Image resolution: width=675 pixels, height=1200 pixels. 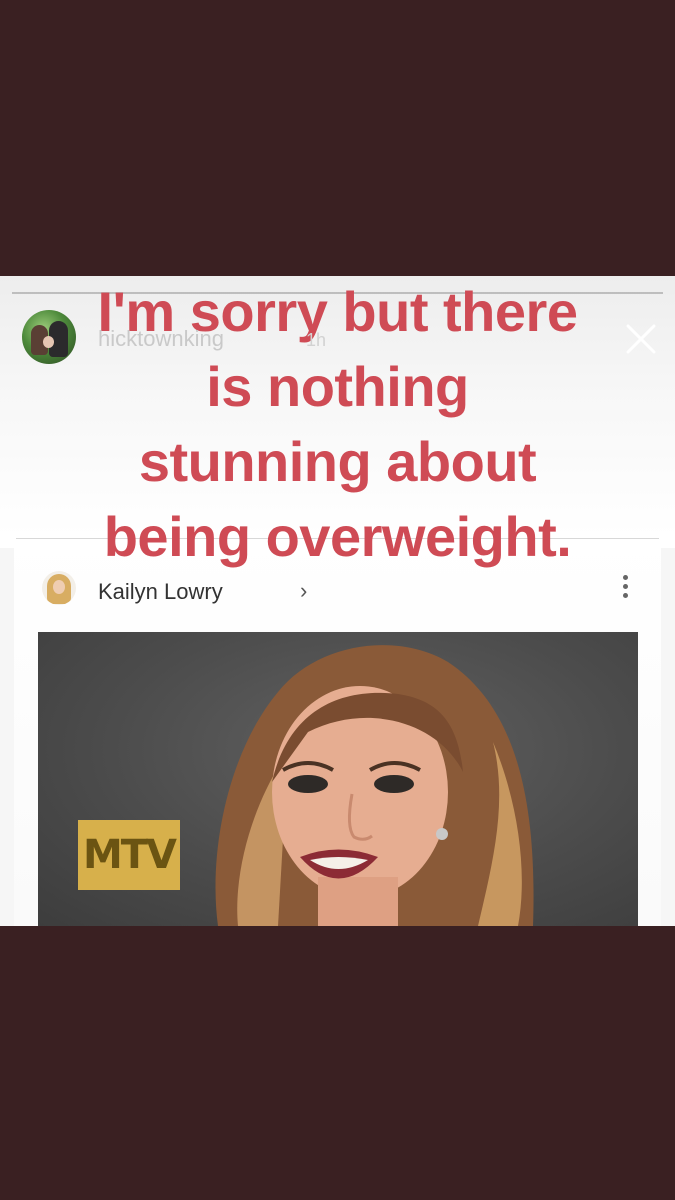 I want to click on mtv-logo: MTV, so click(x=129, y=855).